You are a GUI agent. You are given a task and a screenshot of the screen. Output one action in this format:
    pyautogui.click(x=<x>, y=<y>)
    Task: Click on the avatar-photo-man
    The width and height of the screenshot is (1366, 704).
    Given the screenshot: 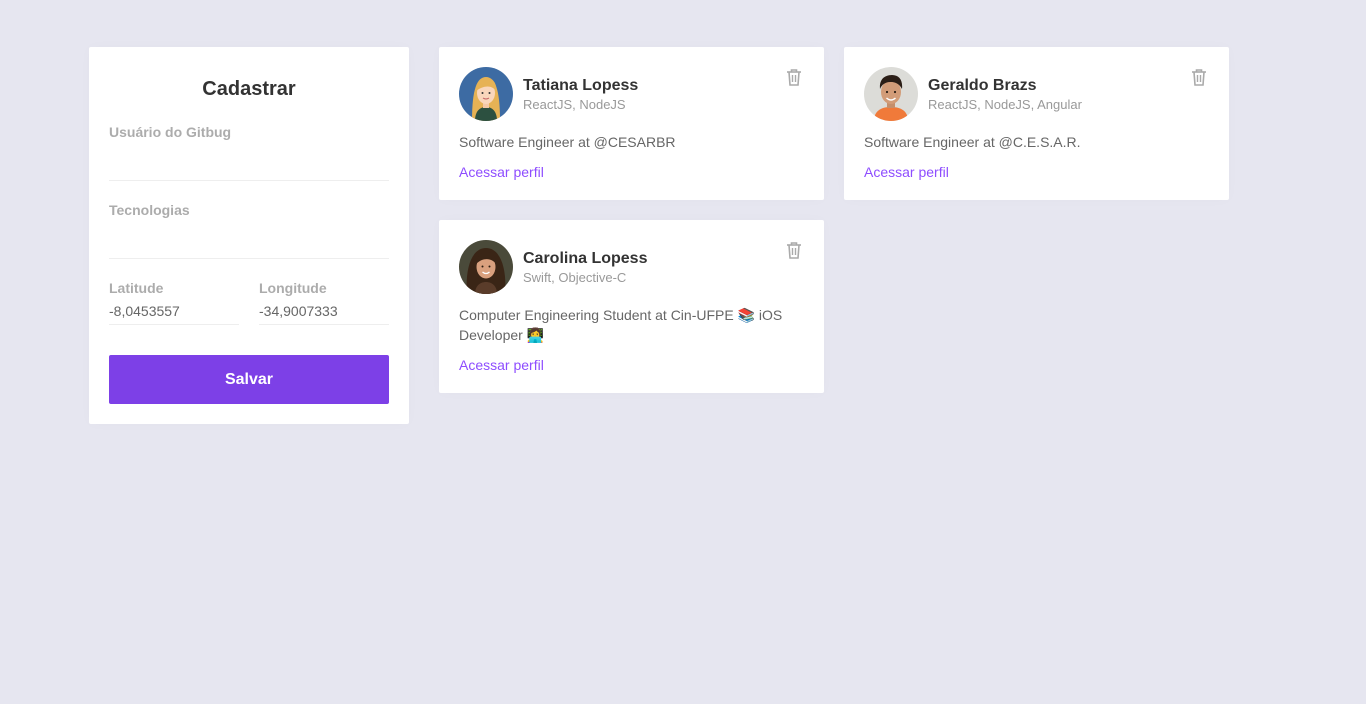 What is the action you would take?
    pyautogui.click(x=891, y=94)
    